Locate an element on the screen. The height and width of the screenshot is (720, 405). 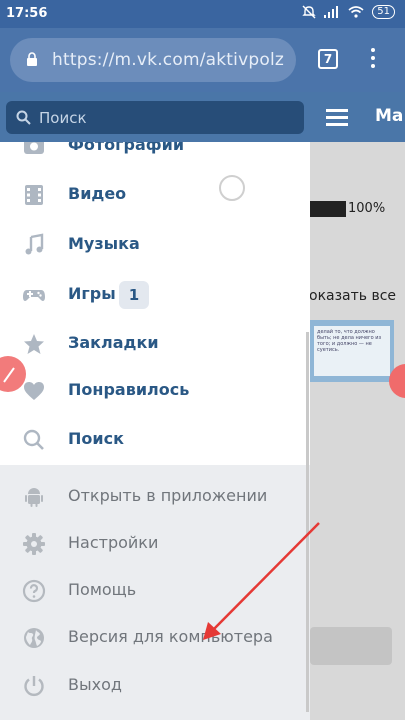
android-icon is located at coordinates (34, 497).